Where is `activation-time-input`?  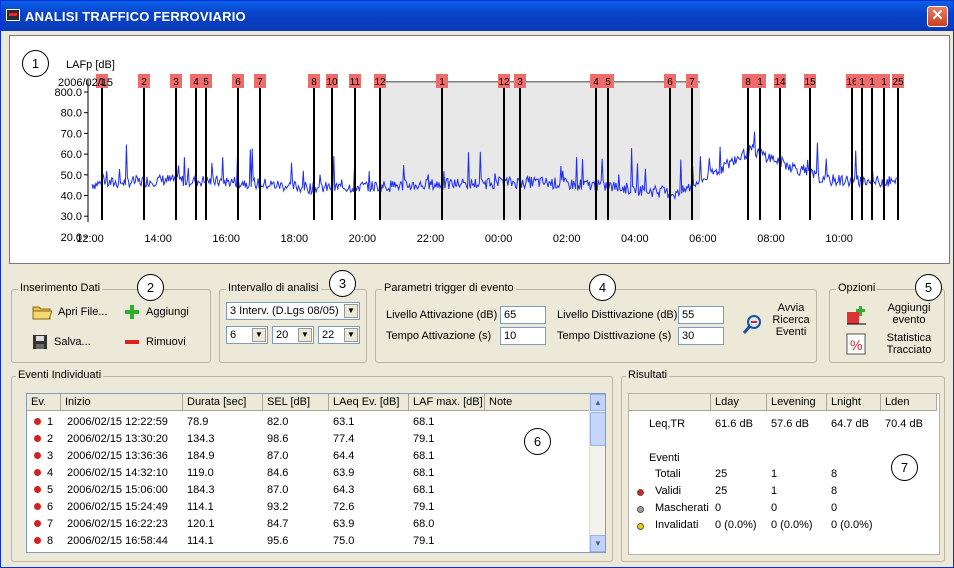
activation-time-input is located at coordinates (523, 336).